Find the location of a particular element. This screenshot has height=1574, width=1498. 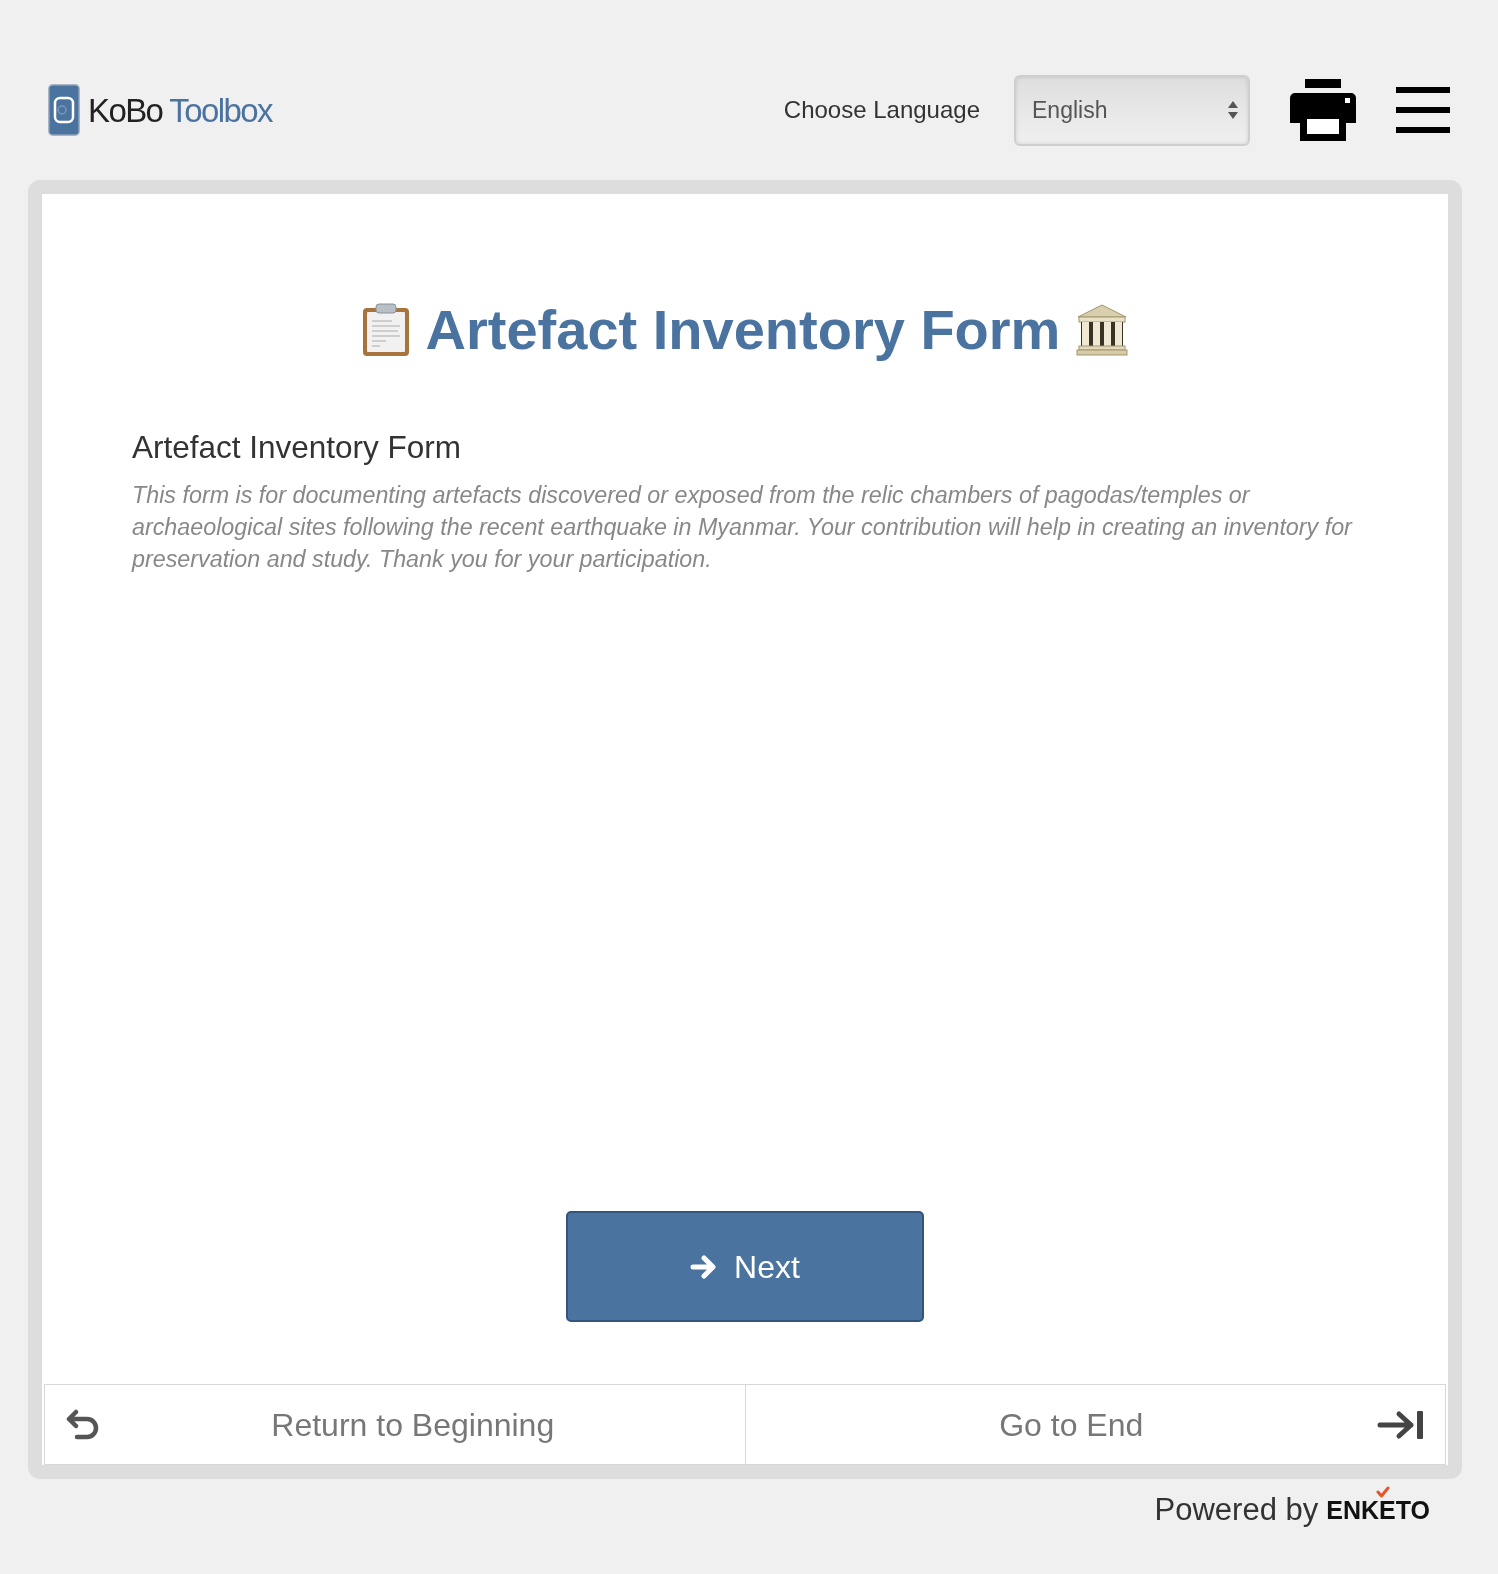

language-select: English is located at coordinates (1132, 110).